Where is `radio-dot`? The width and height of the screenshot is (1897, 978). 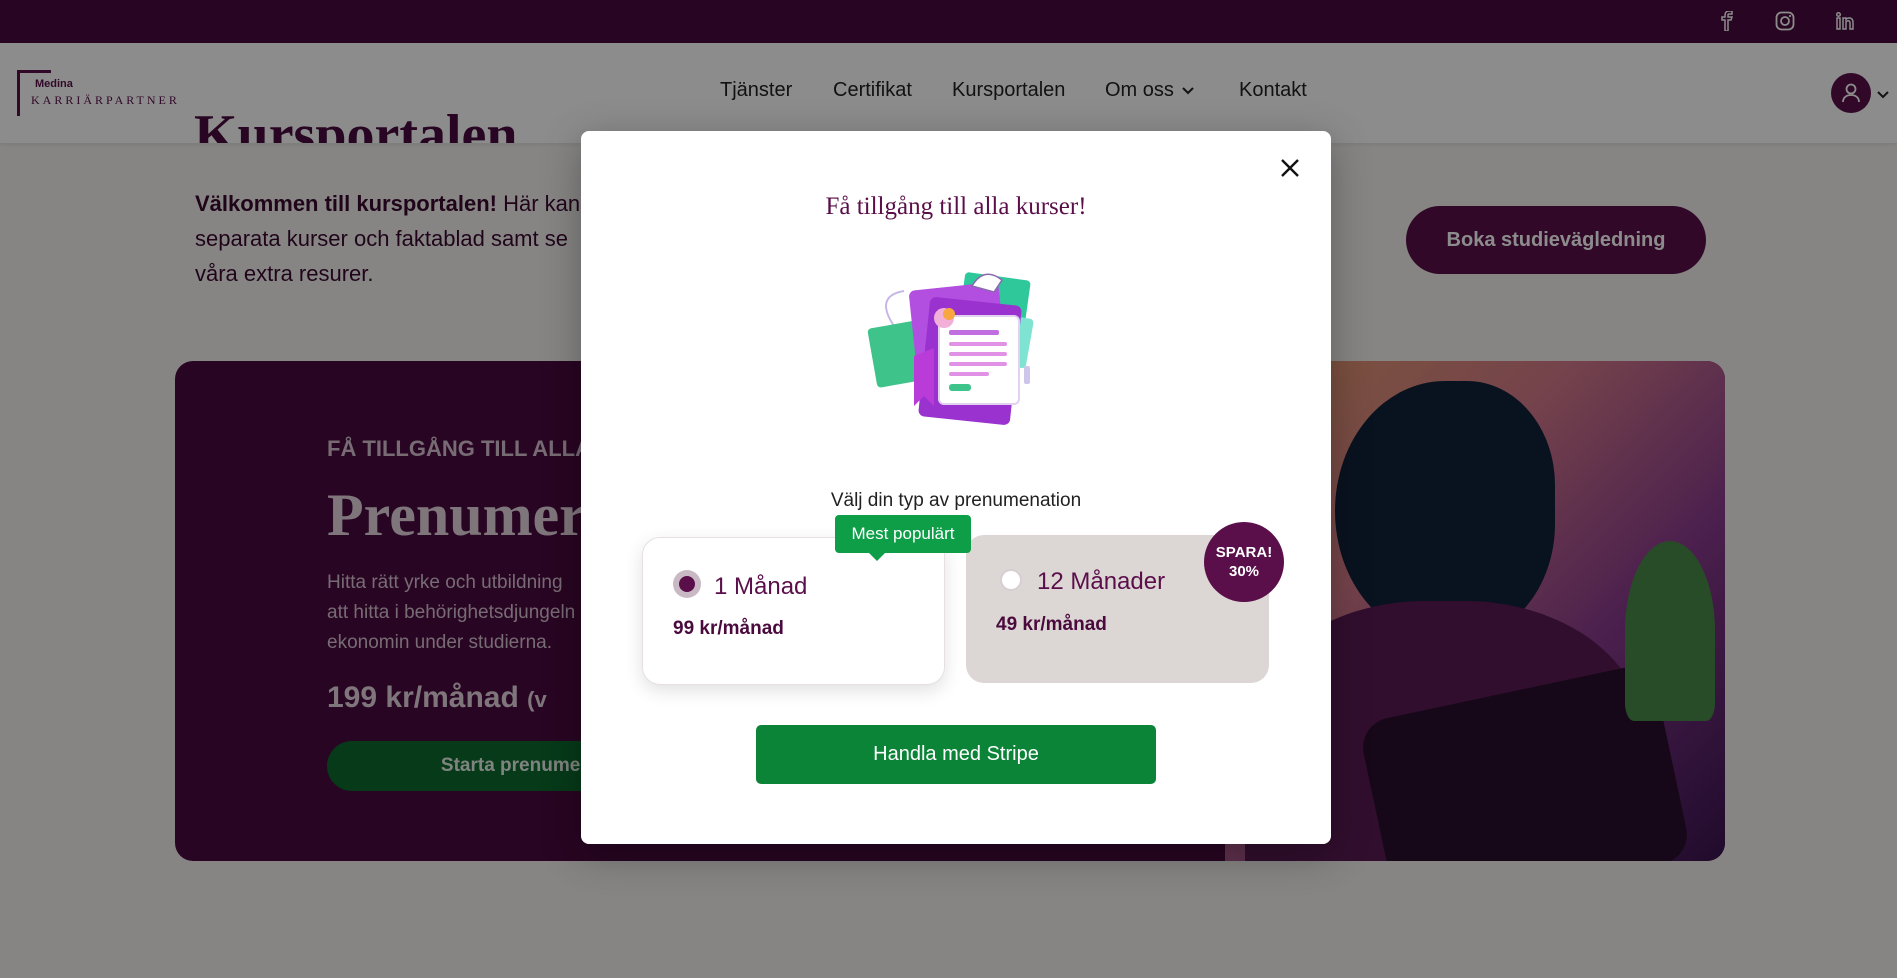
radio-dot is located at coordinates (687, 584).